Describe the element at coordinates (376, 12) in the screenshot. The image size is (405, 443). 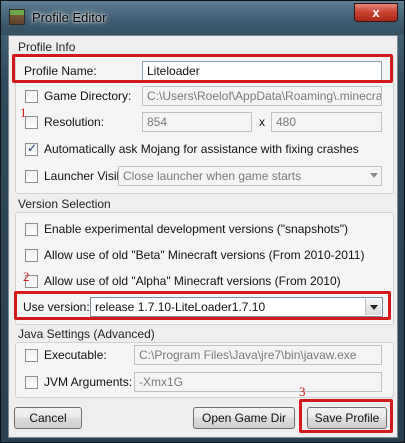
I see `close-button: x` at that location.